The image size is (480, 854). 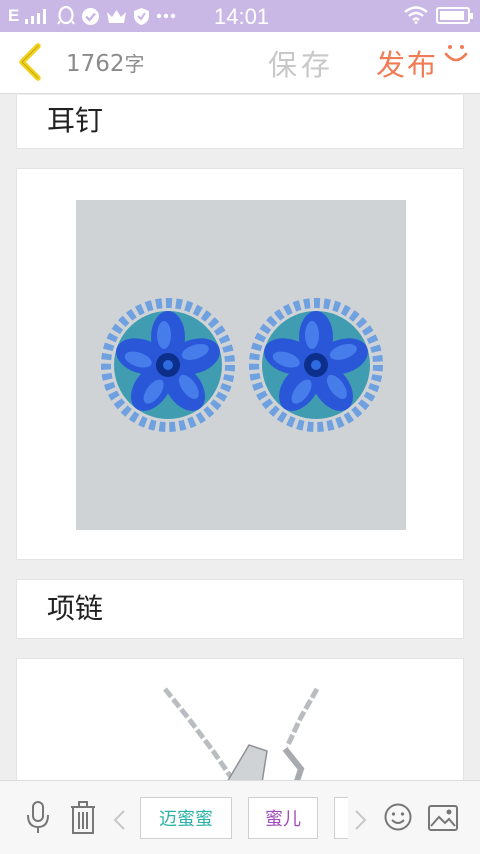 What do you see at coordinates (341, 818) in the screenshot?
I see `tag-partial` at bounding box center [341, 818].